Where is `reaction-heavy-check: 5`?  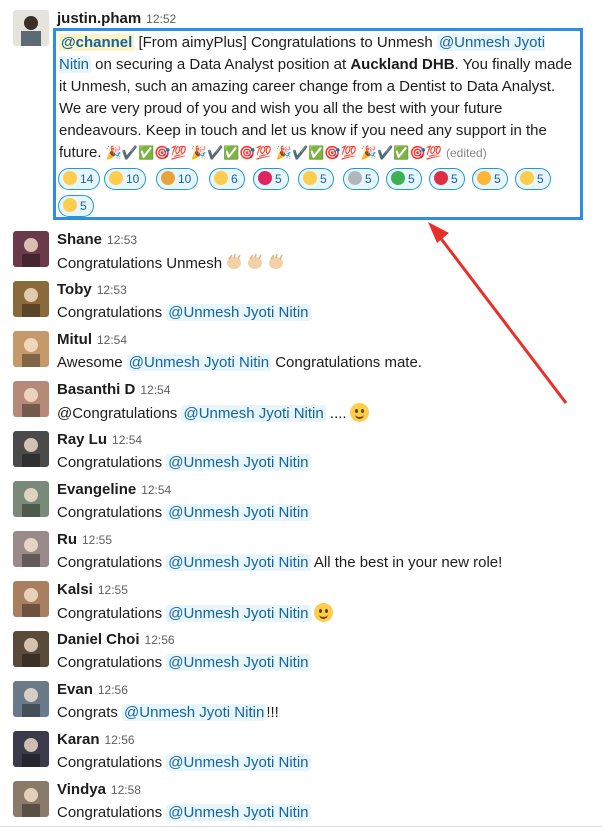
reaction-heavy-check: 5 is located at coordinates (361, 179).